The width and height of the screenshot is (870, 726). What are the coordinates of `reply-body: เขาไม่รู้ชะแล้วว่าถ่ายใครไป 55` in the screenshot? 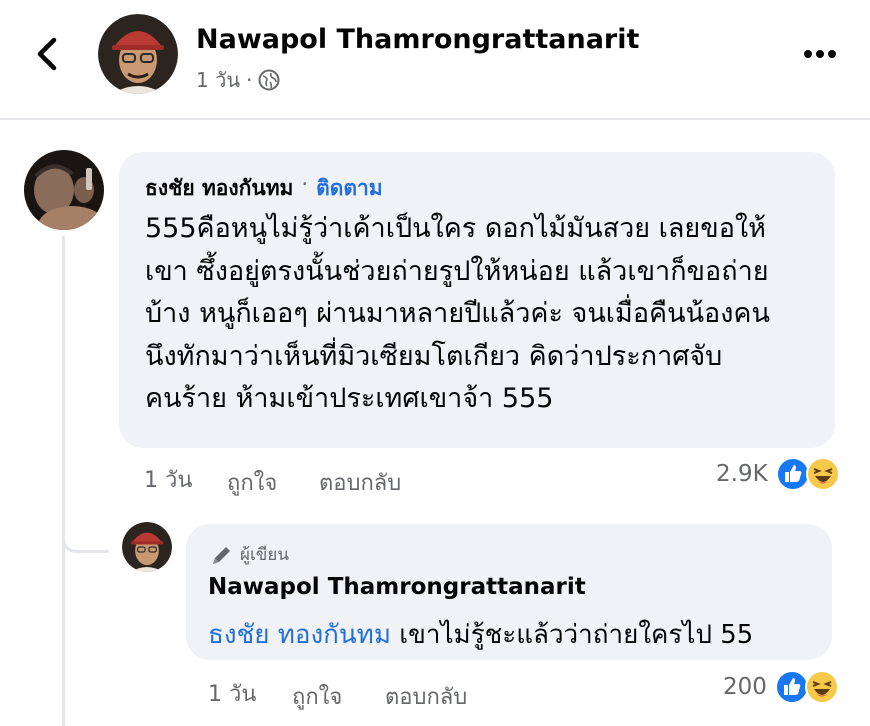 It's located at (572, 635).